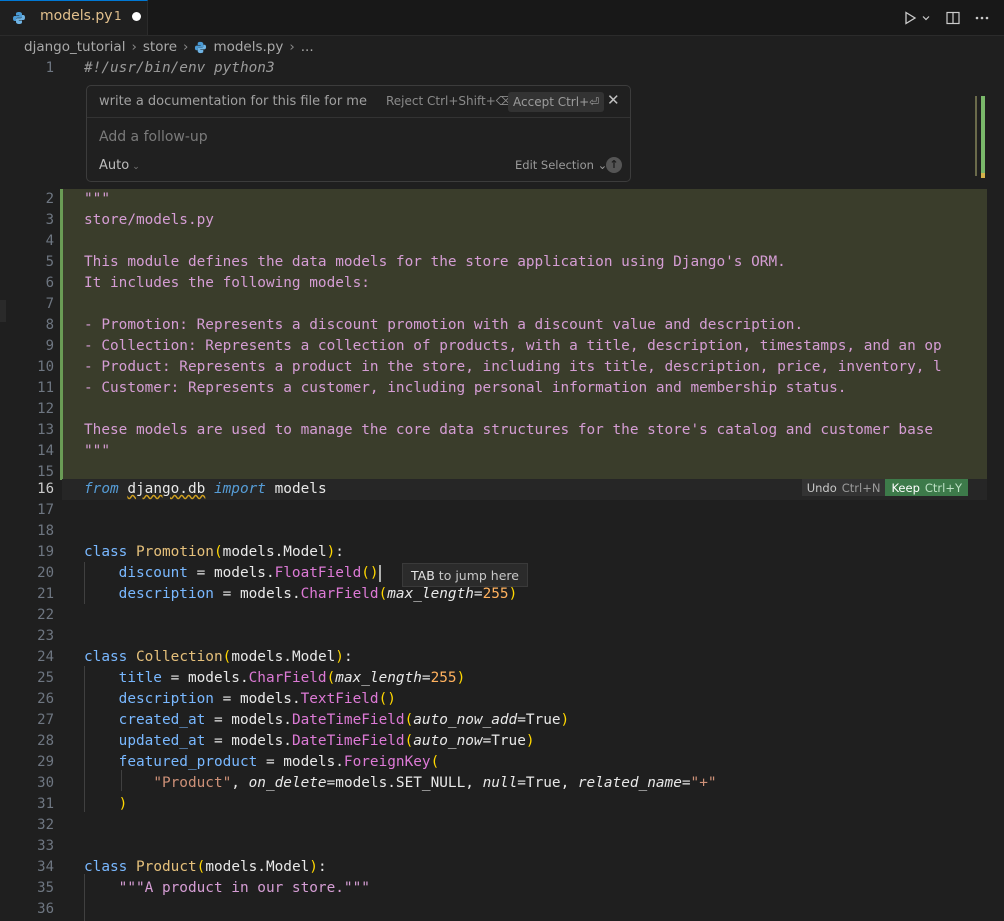 This screenshot has height=921, width=1004. I want to click on problem-count-badge: 1, so click(118, 16).